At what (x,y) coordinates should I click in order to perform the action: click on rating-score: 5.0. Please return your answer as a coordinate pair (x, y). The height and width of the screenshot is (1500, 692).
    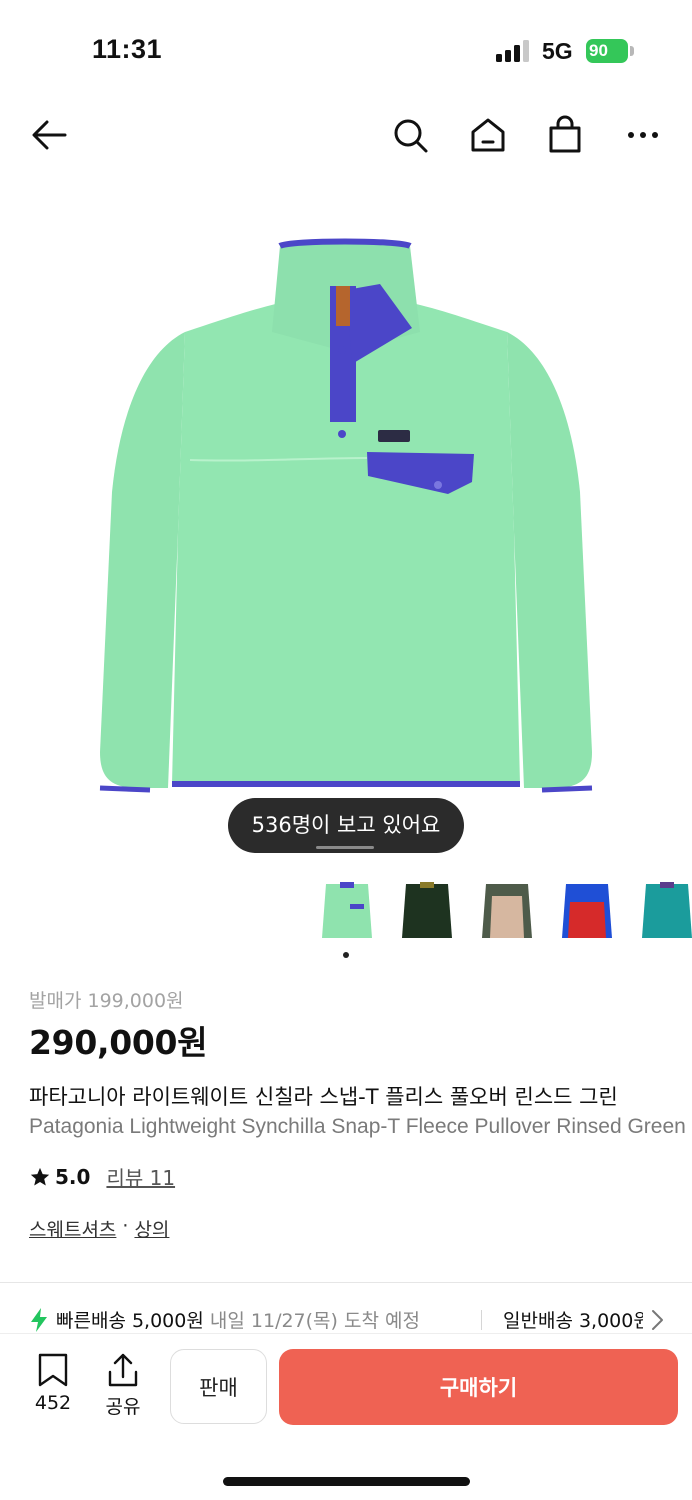
    Looking at the image, I should click on (73, 1176).